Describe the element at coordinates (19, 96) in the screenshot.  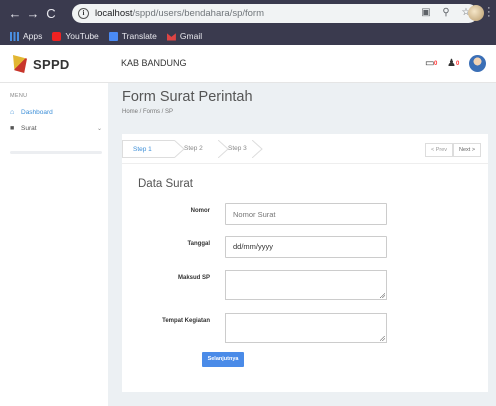
I see `menu-label: MENU` at that location.